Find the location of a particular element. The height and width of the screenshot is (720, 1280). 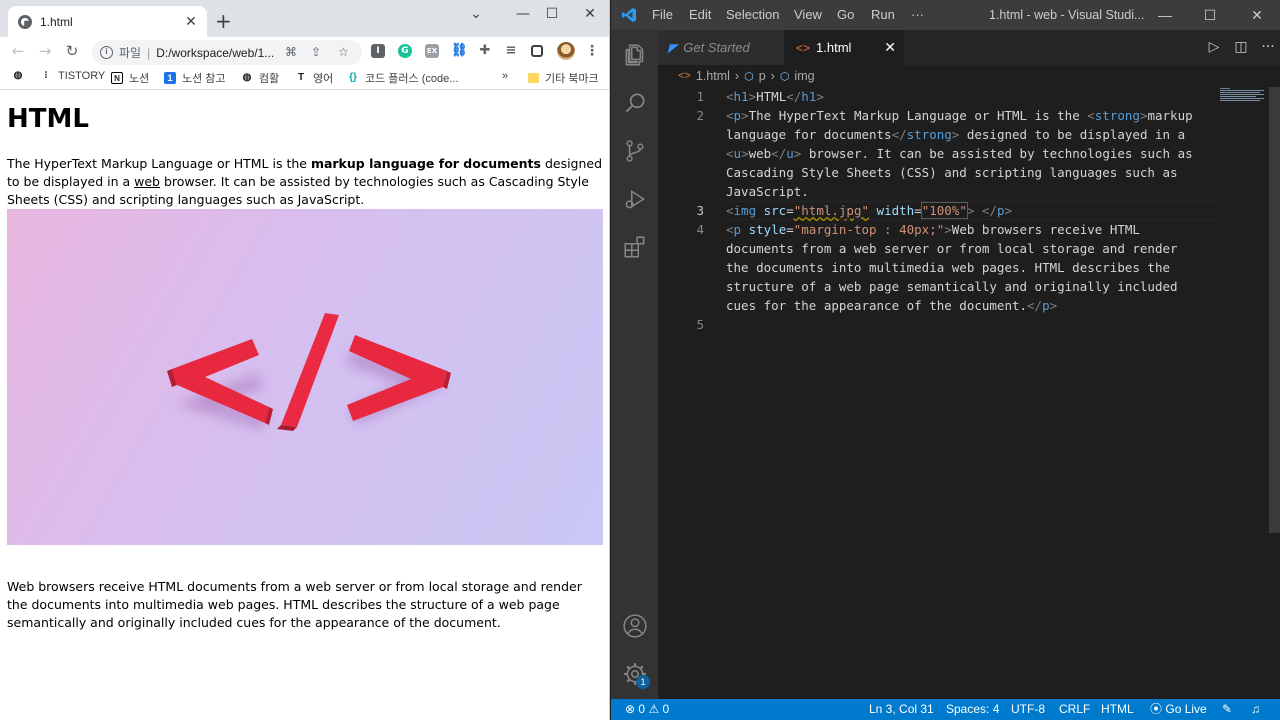

forward-arrow-icon: → is located at coordinates (45, 51).